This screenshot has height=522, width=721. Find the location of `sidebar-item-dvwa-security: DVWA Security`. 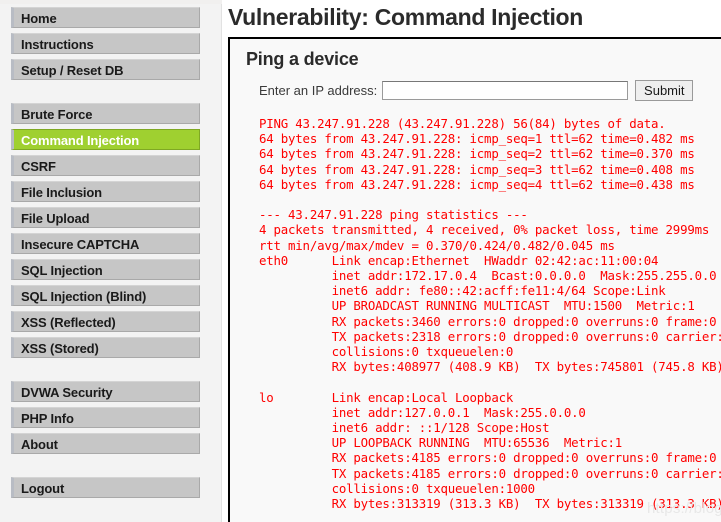

sidebar-item-dvwa-security: DVWA Security is located at coordinates (105, 391).